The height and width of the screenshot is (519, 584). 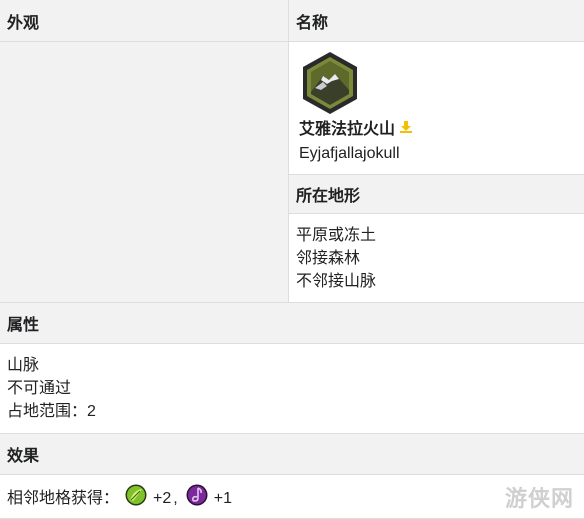 I want to click on attributes-header-label: 属性, so click(x=23, y=325).